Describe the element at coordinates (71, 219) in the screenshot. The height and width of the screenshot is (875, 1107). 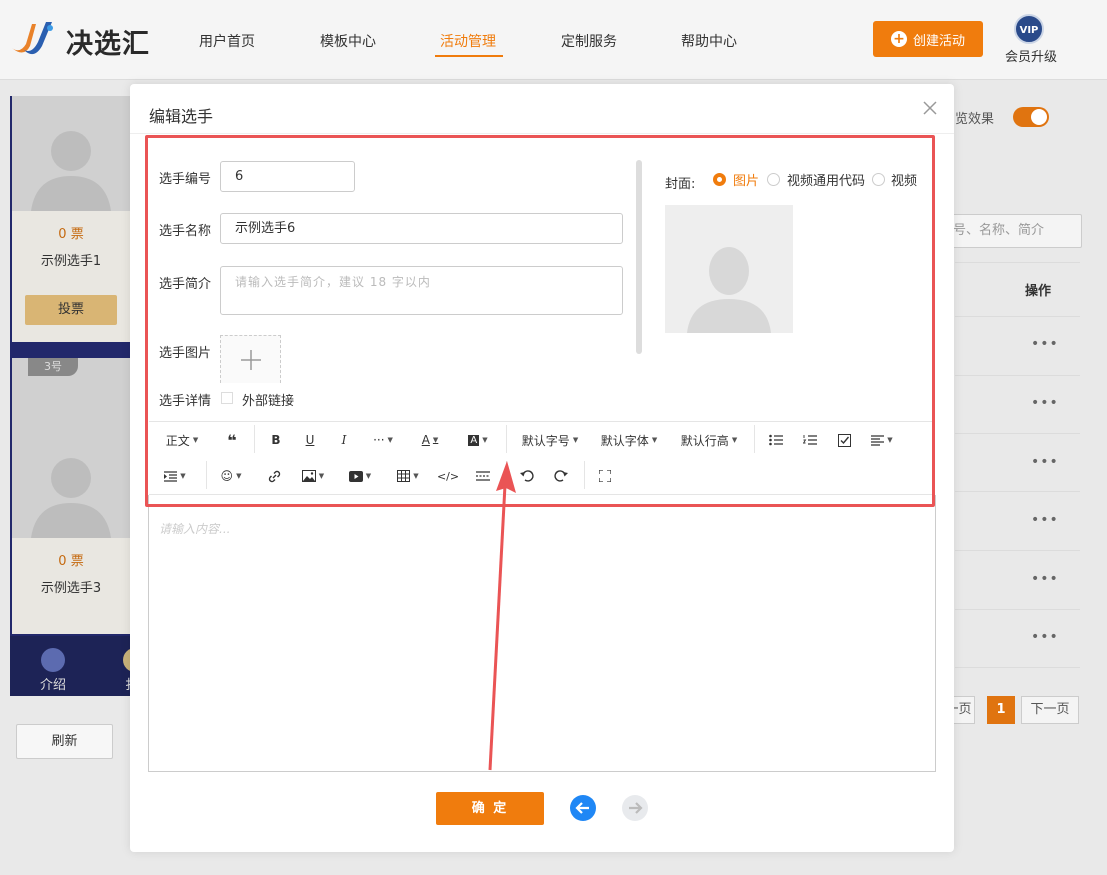
I see `contestant-card: 0 票 示例选手1 投票` at that location.